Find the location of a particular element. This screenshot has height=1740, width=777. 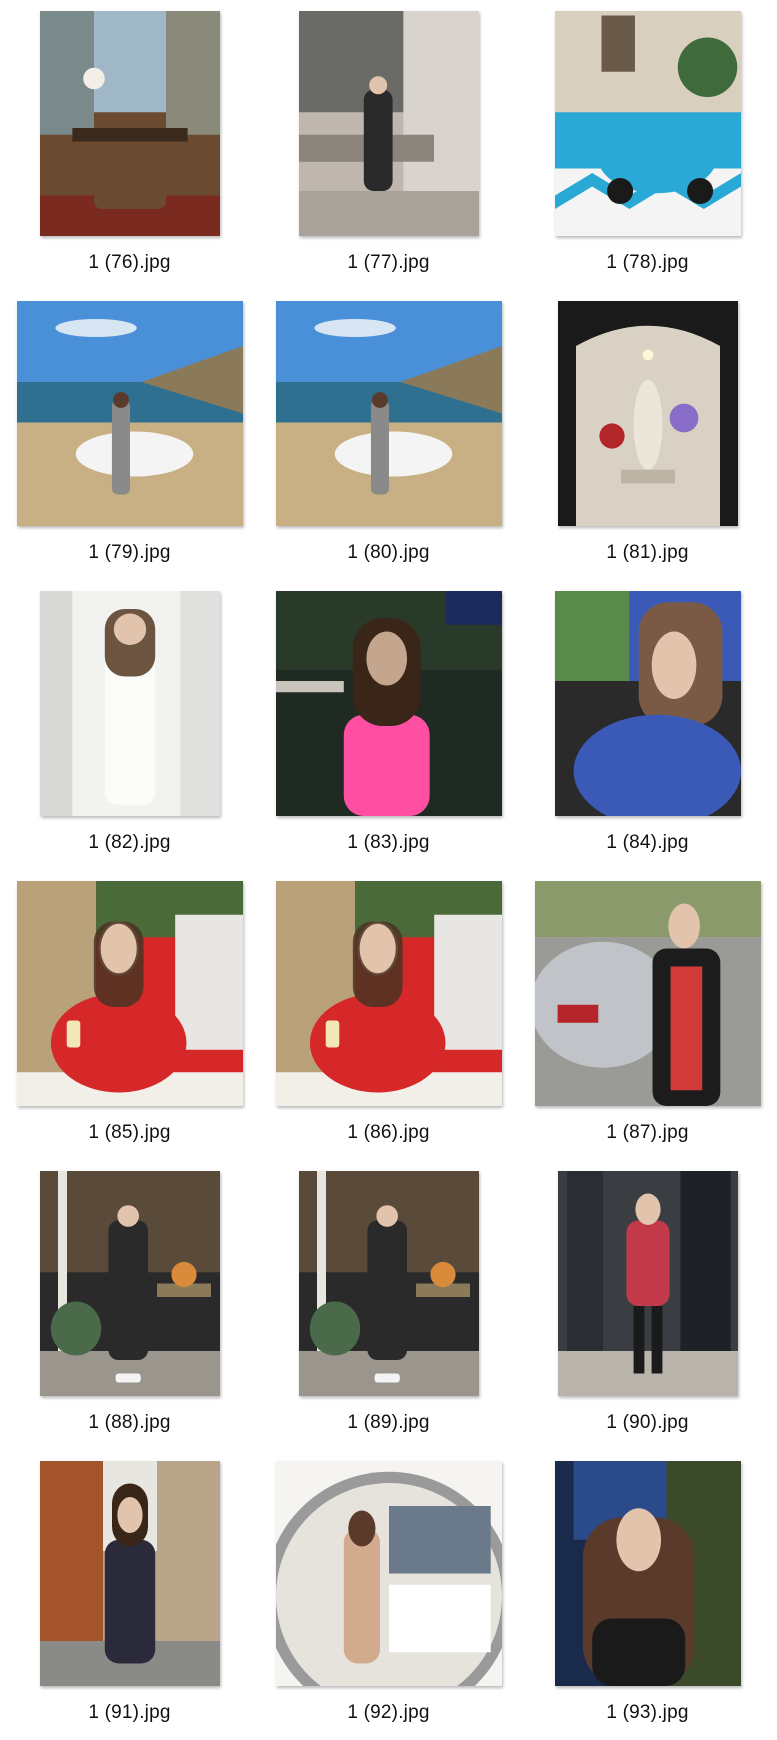

file-name-label: 1 (79).jpg is located at coordinates (129, 553).